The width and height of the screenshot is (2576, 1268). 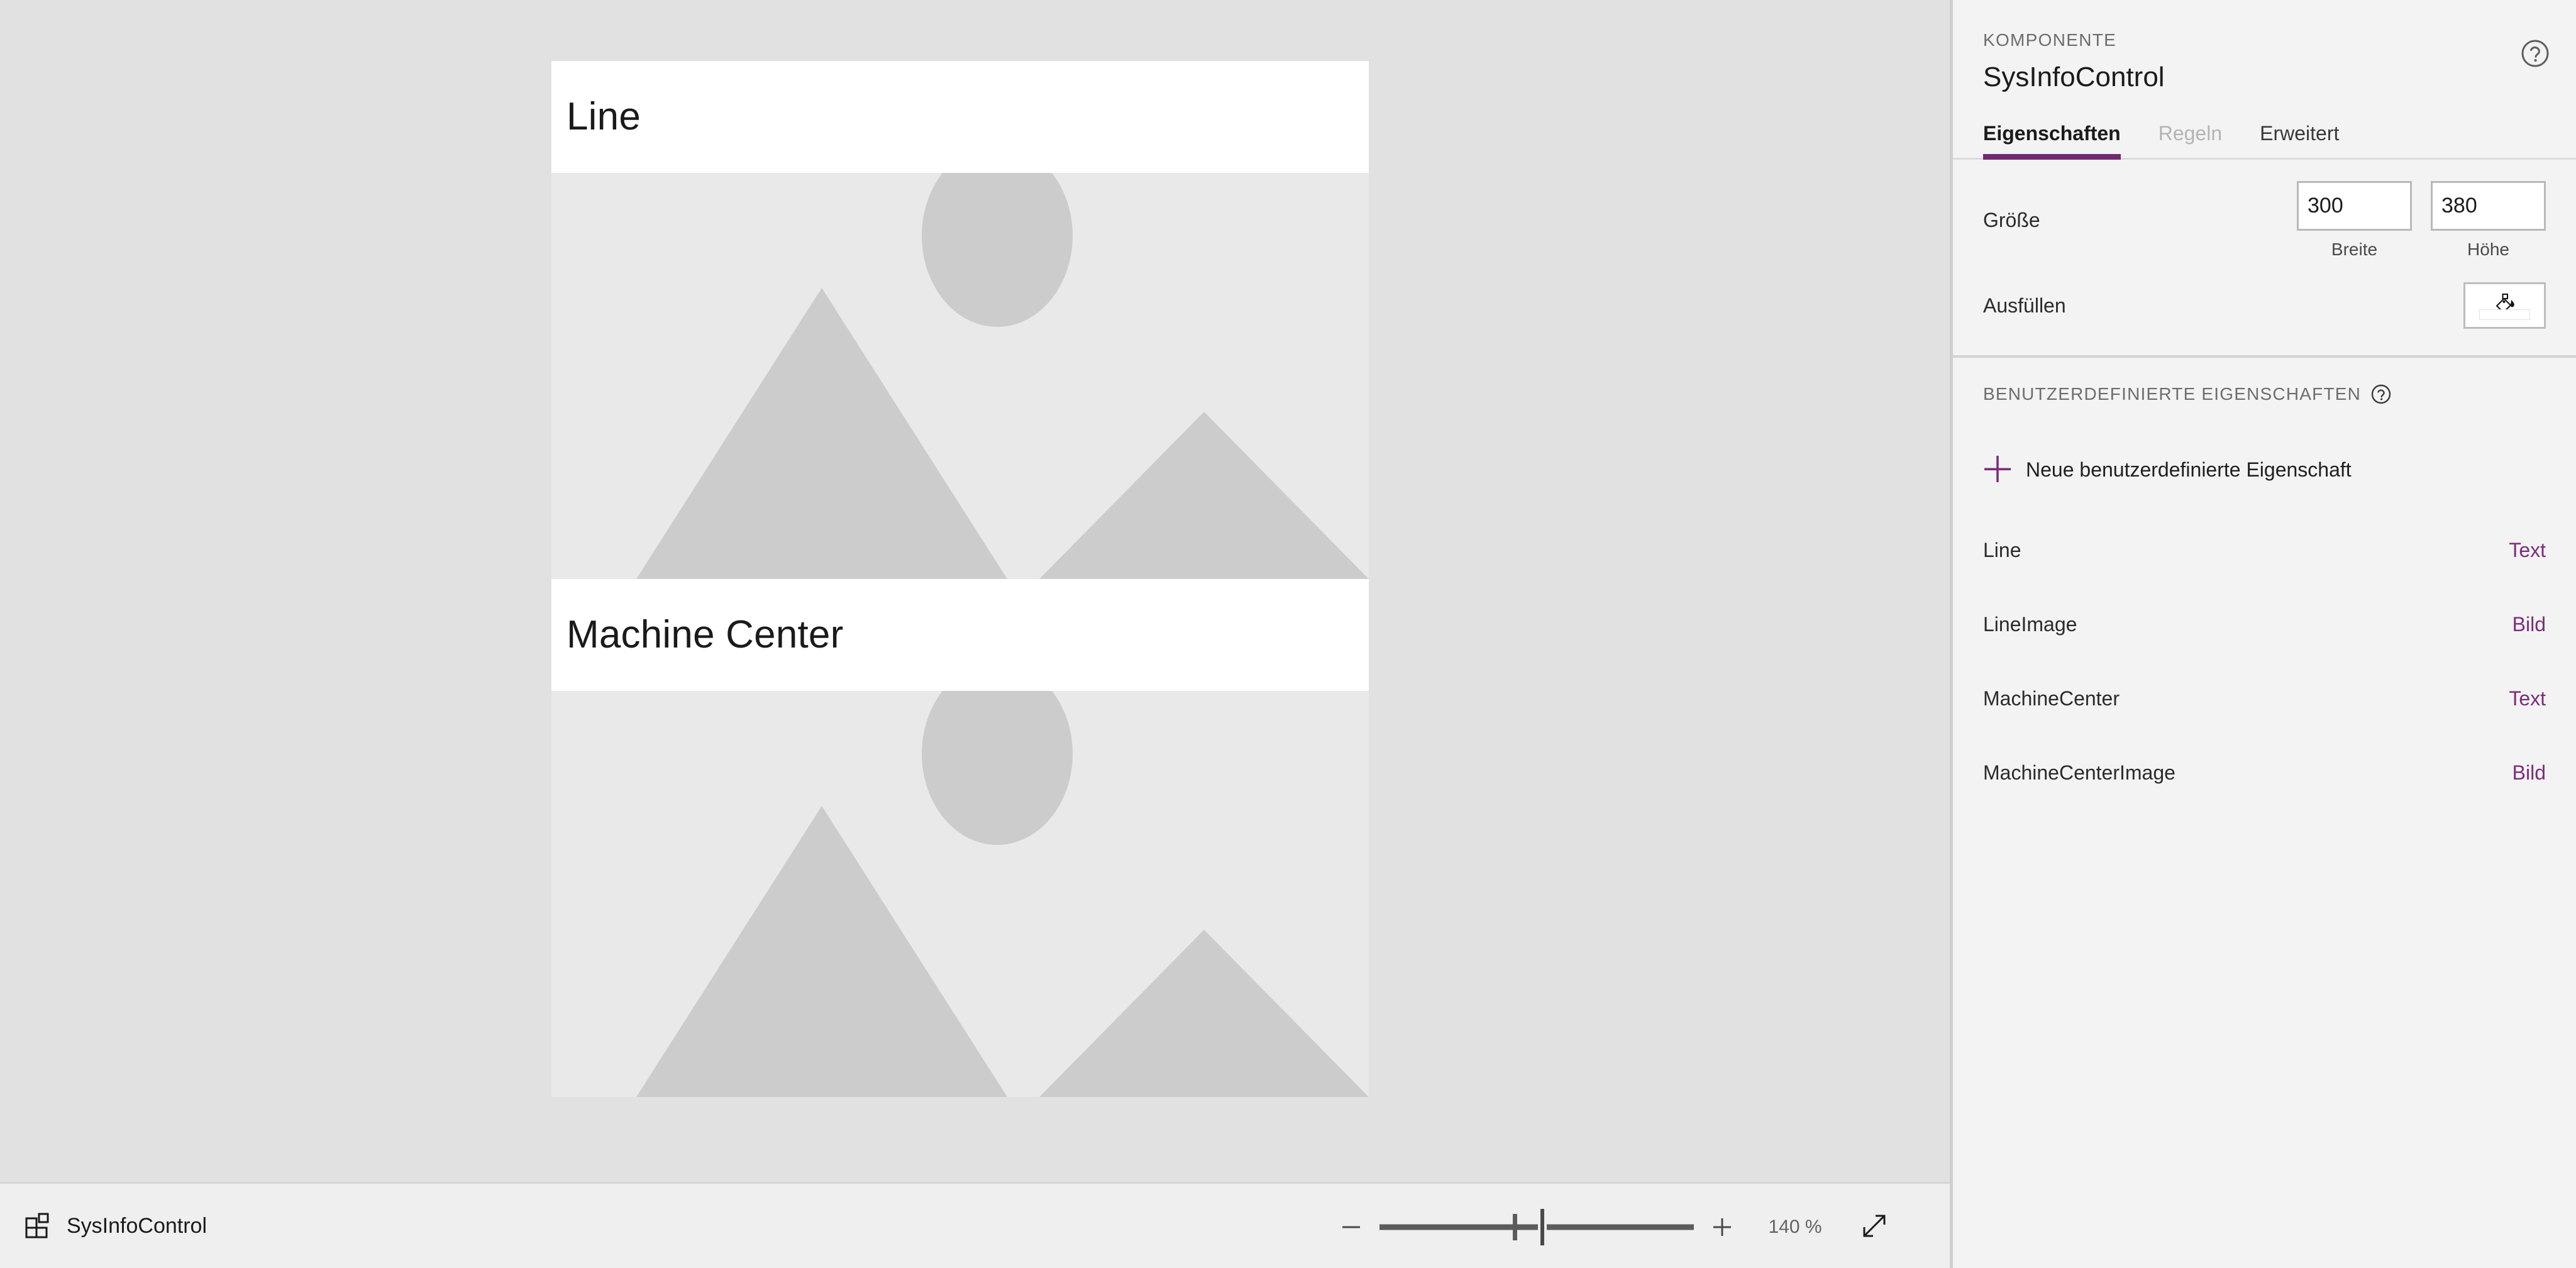 I want to click on tab-label: Regeln, so click(x=2190, y=134).